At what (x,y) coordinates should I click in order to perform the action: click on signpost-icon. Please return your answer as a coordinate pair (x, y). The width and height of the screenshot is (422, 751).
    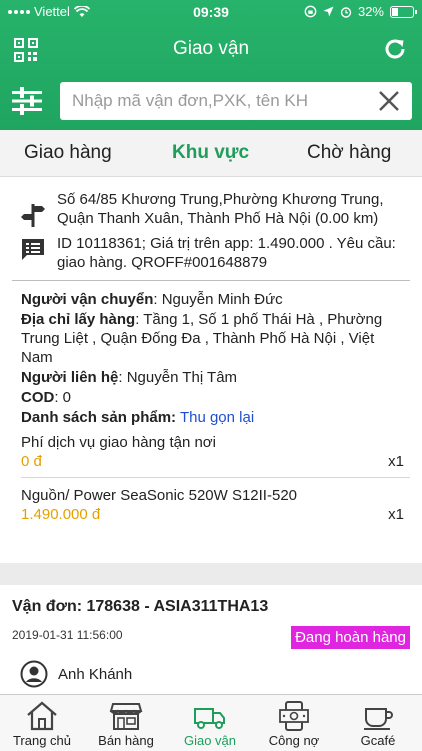
    Looking at the image, I should click on (33, 215).